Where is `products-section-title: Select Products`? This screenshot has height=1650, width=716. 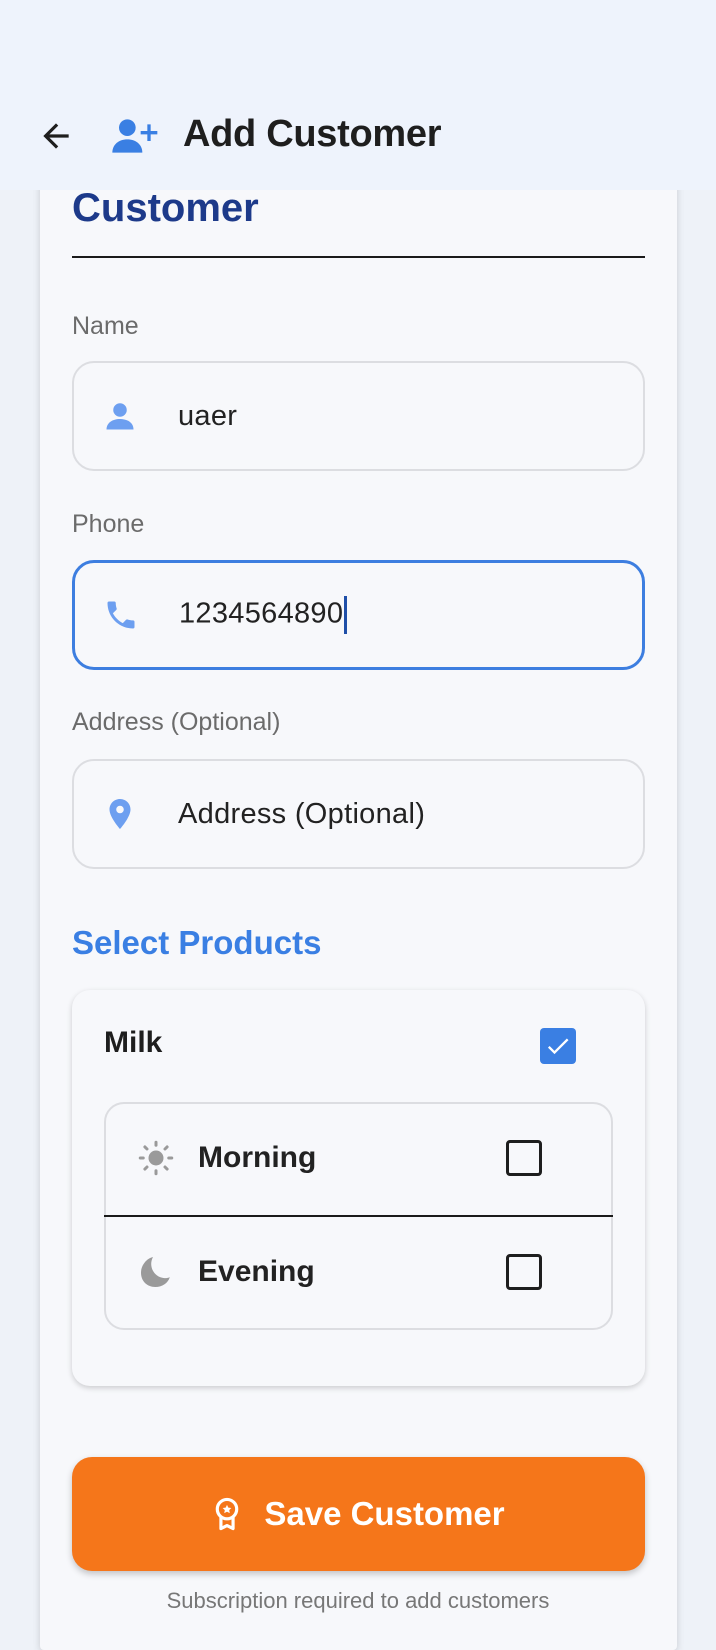 products-section-title: Select Products is located at coordinates (197, 942).